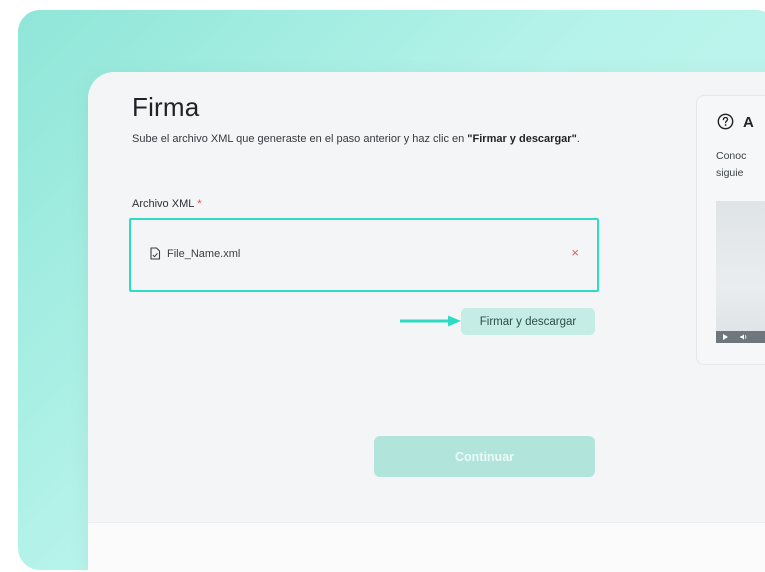  I want to click on question-circle-icon, so click(725, 121).